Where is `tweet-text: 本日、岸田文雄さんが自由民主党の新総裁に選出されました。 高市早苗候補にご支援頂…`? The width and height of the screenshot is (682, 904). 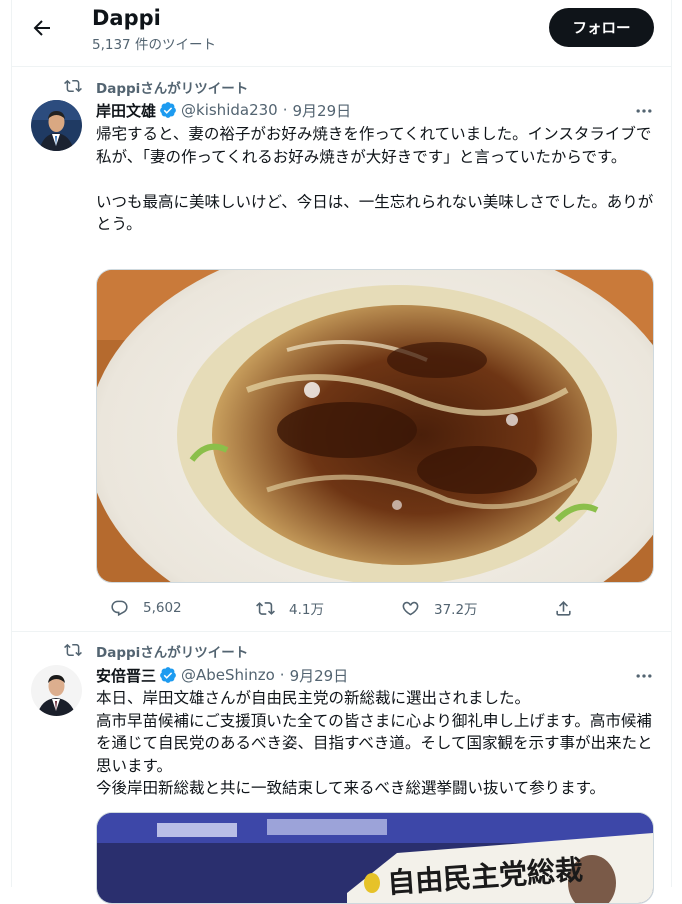 tweet-text: 本日、岸田文雄さんが自由民主党の新総裁に選出されました。 高市早苗候補にご支援頂… is located at coordinates (374, 743).